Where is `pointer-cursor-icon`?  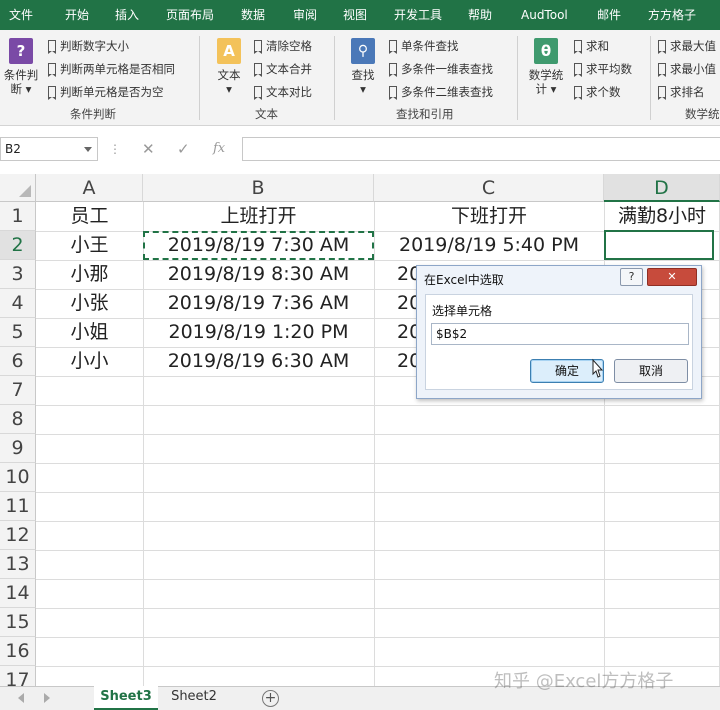
pointer-cursor-icon is located at coordinates (598, 368).